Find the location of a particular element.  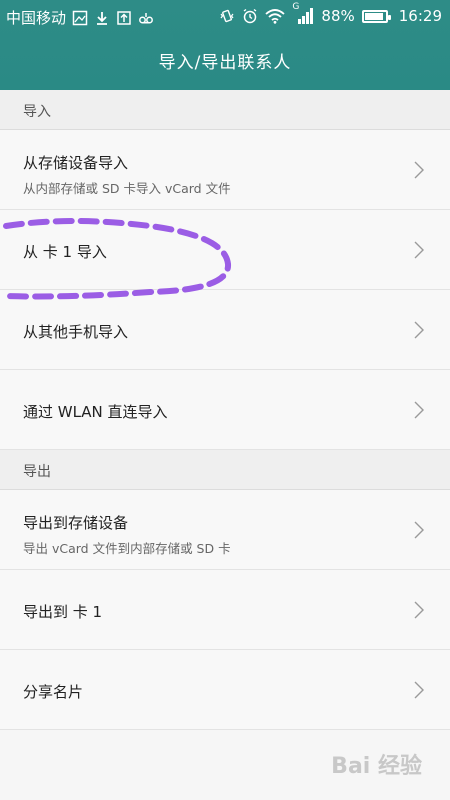

battery-icon is located at coordinates (376, 16).